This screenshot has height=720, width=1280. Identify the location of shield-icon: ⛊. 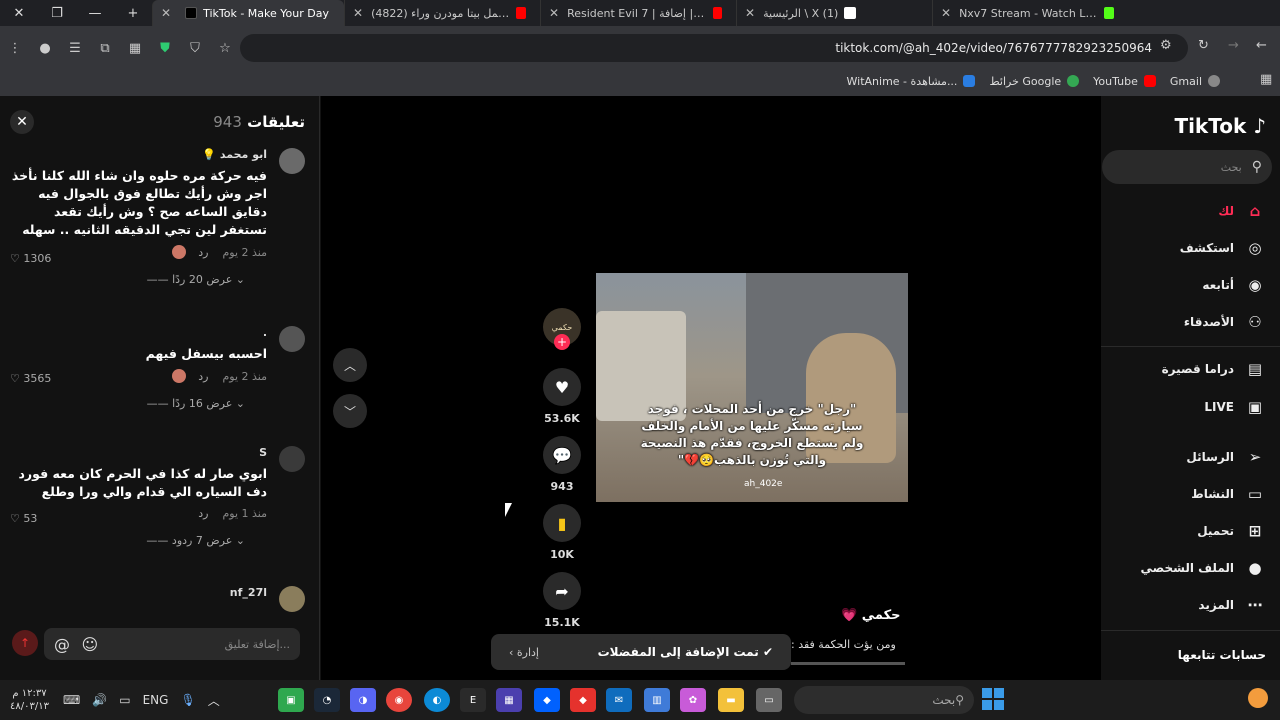
(165, 48).